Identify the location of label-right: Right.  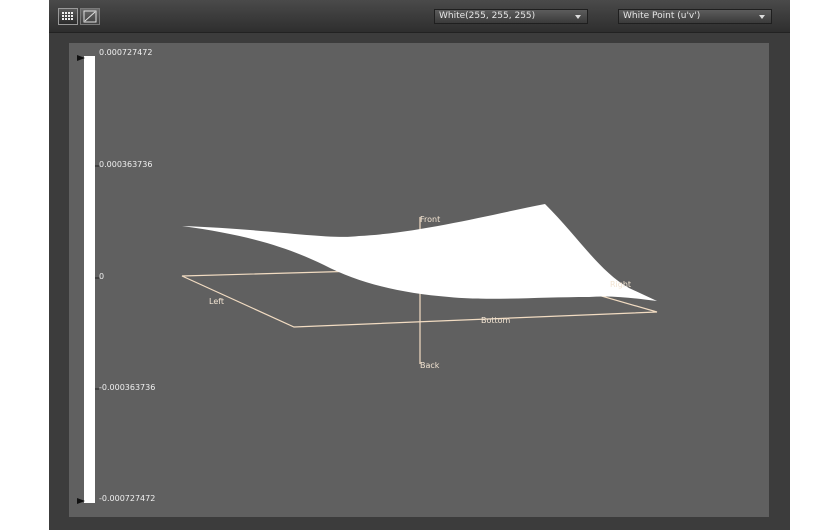
(620, 284).